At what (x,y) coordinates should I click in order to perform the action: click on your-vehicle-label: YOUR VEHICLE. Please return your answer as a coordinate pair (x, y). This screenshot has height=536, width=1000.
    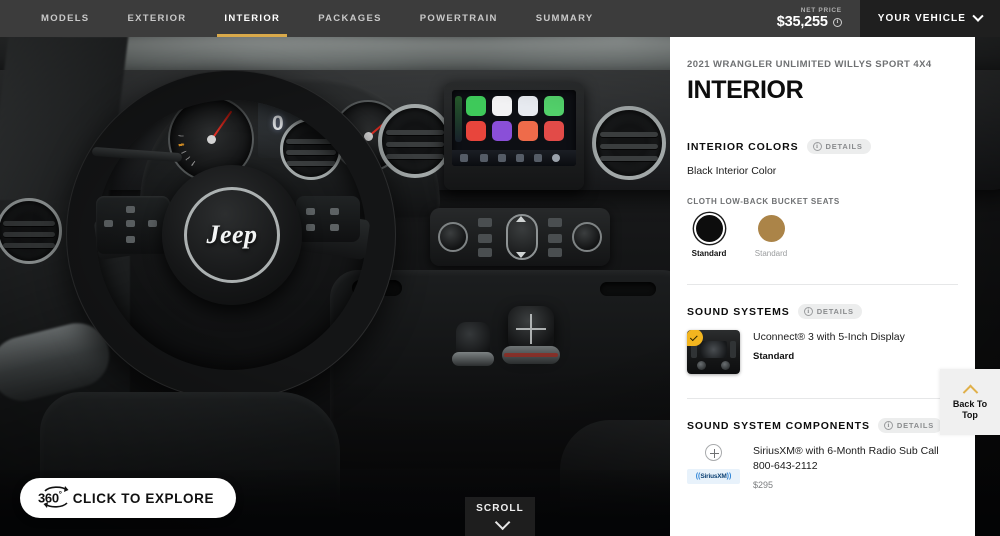
    Looking at the image, I should click on (921, 18).